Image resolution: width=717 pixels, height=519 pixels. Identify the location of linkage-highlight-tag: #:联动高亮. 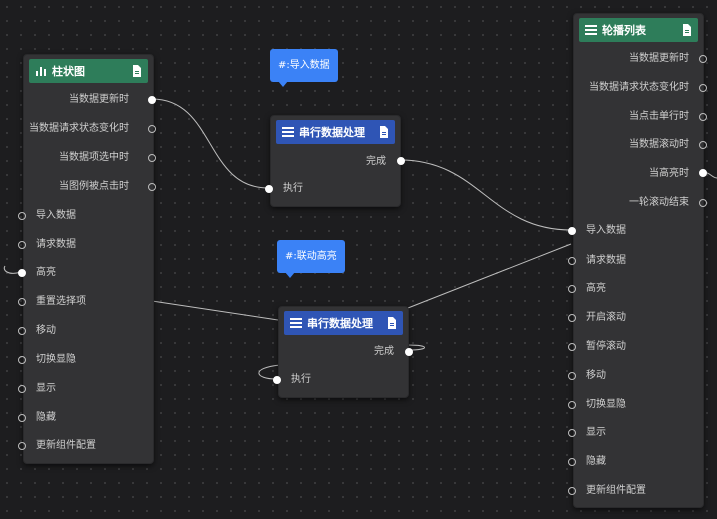
(311, 259).